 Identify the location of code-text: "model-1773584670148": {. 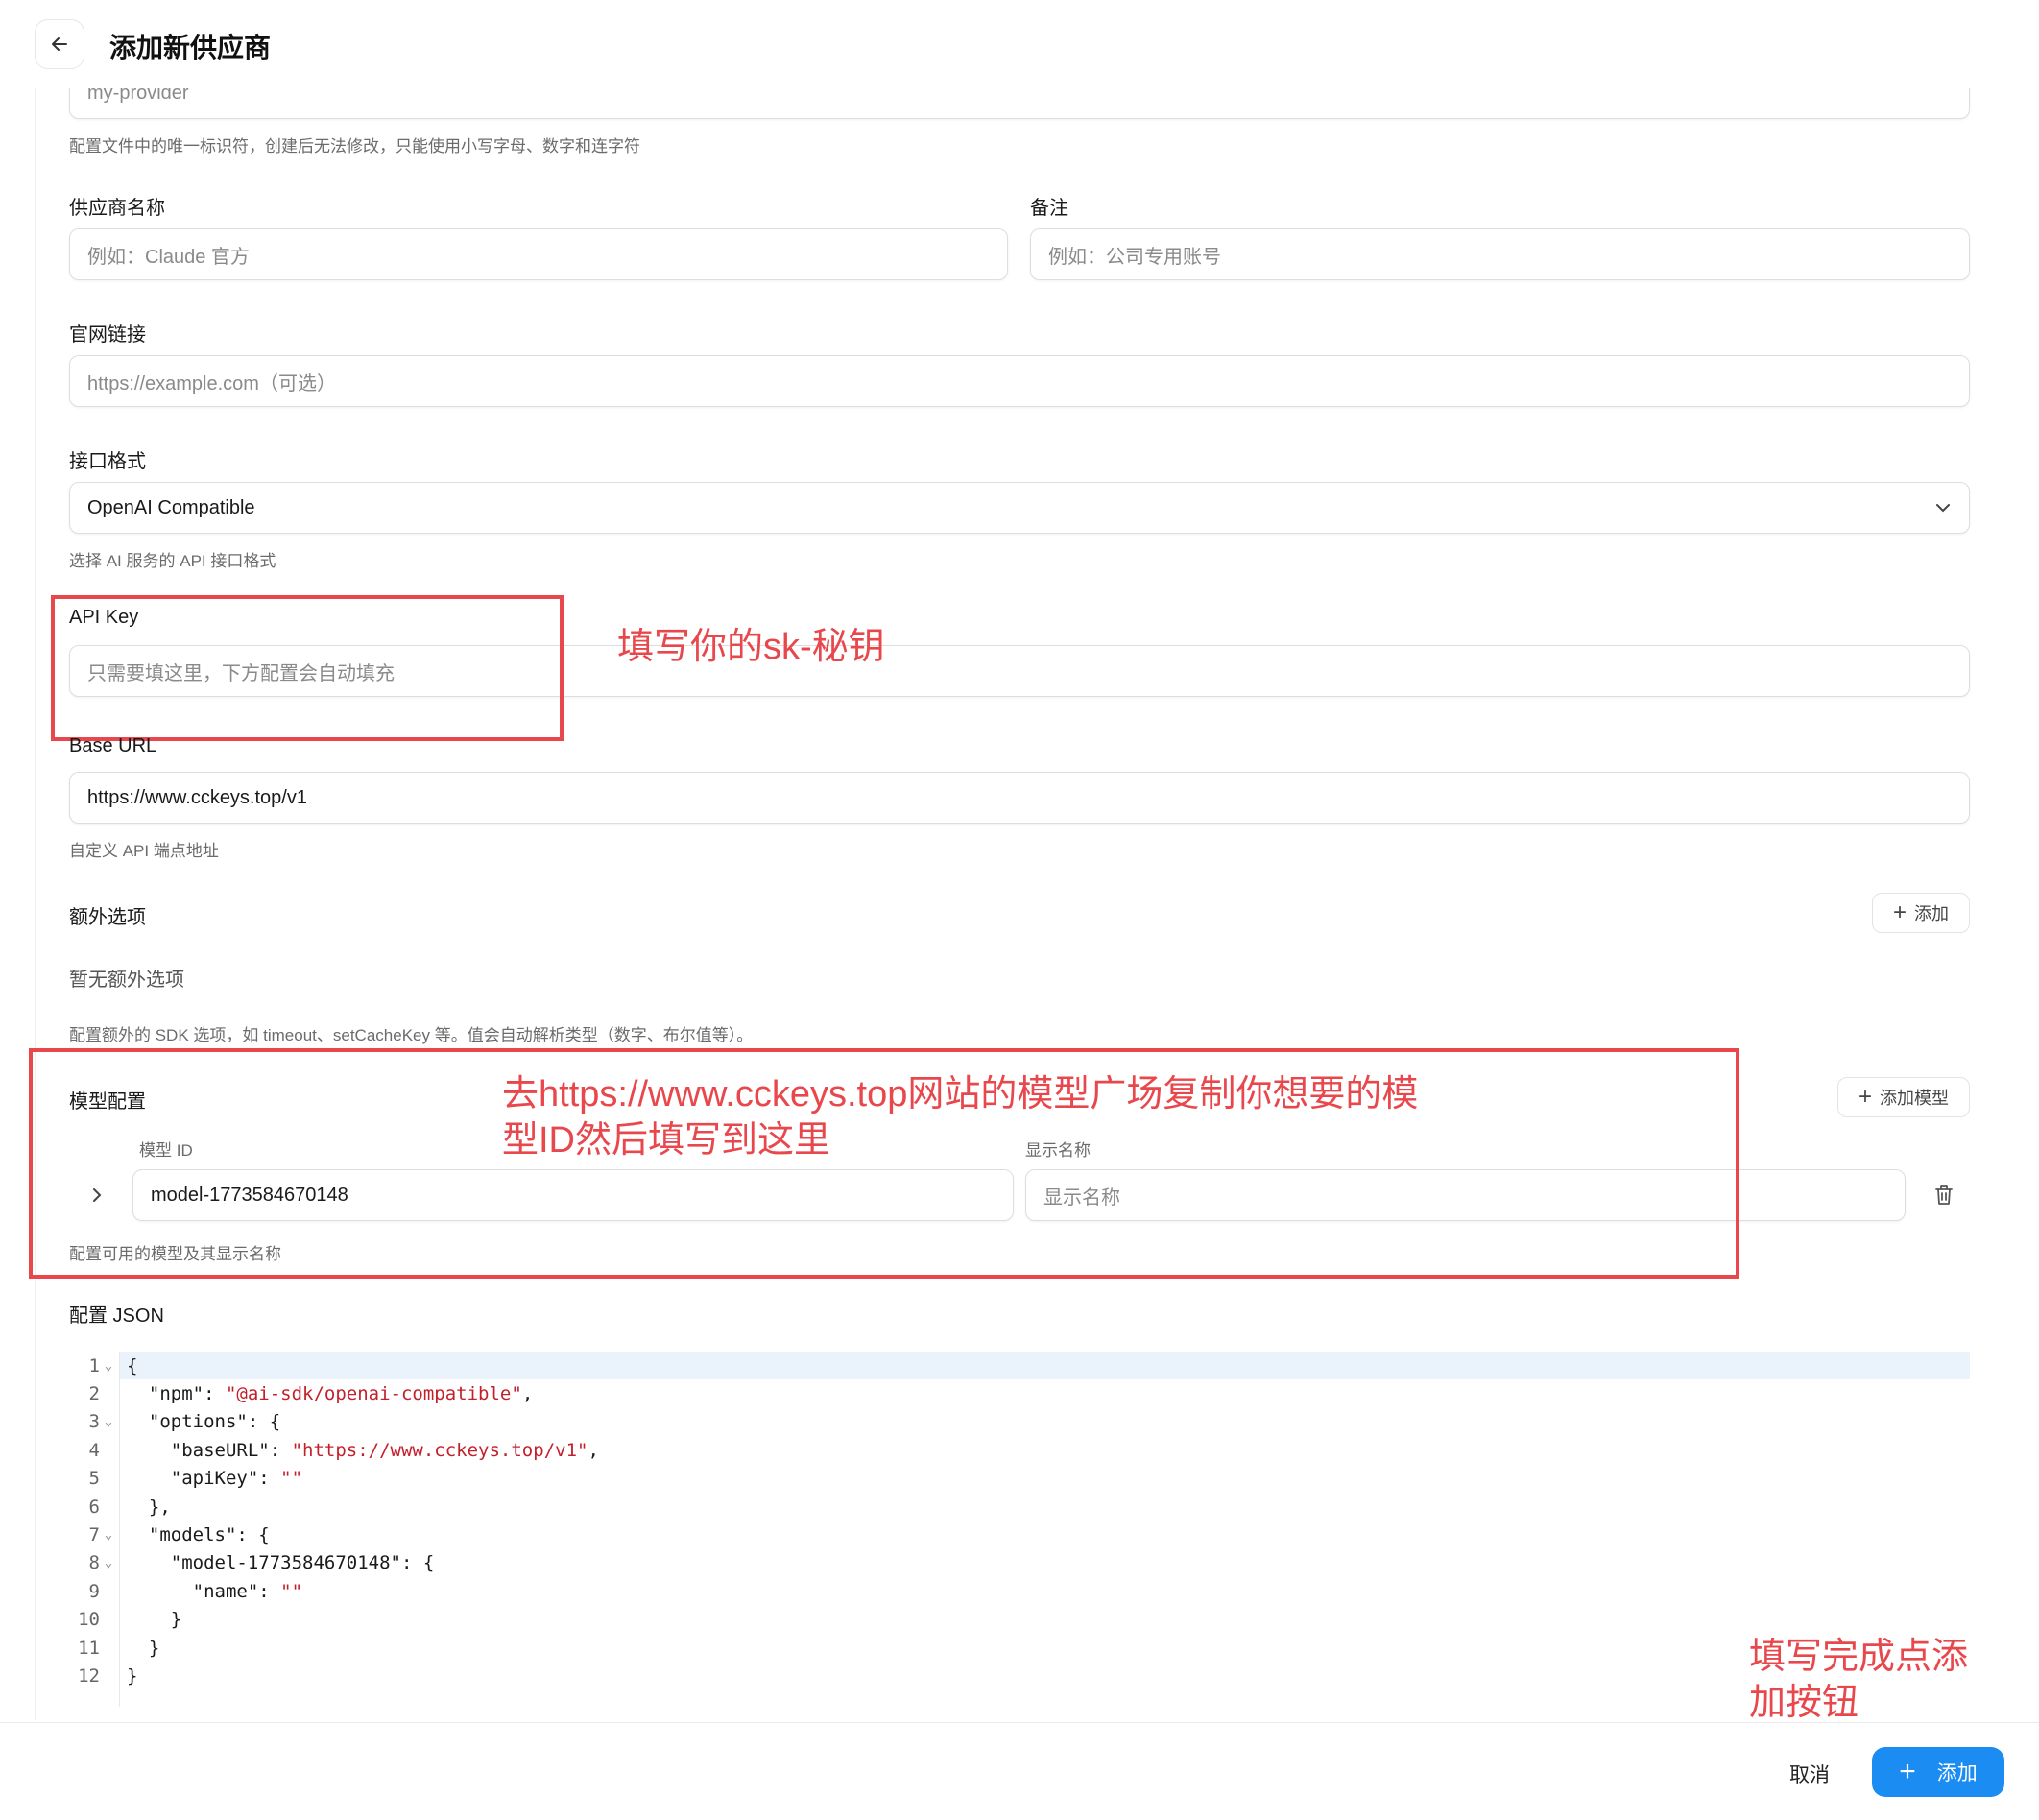
(281, 1563).